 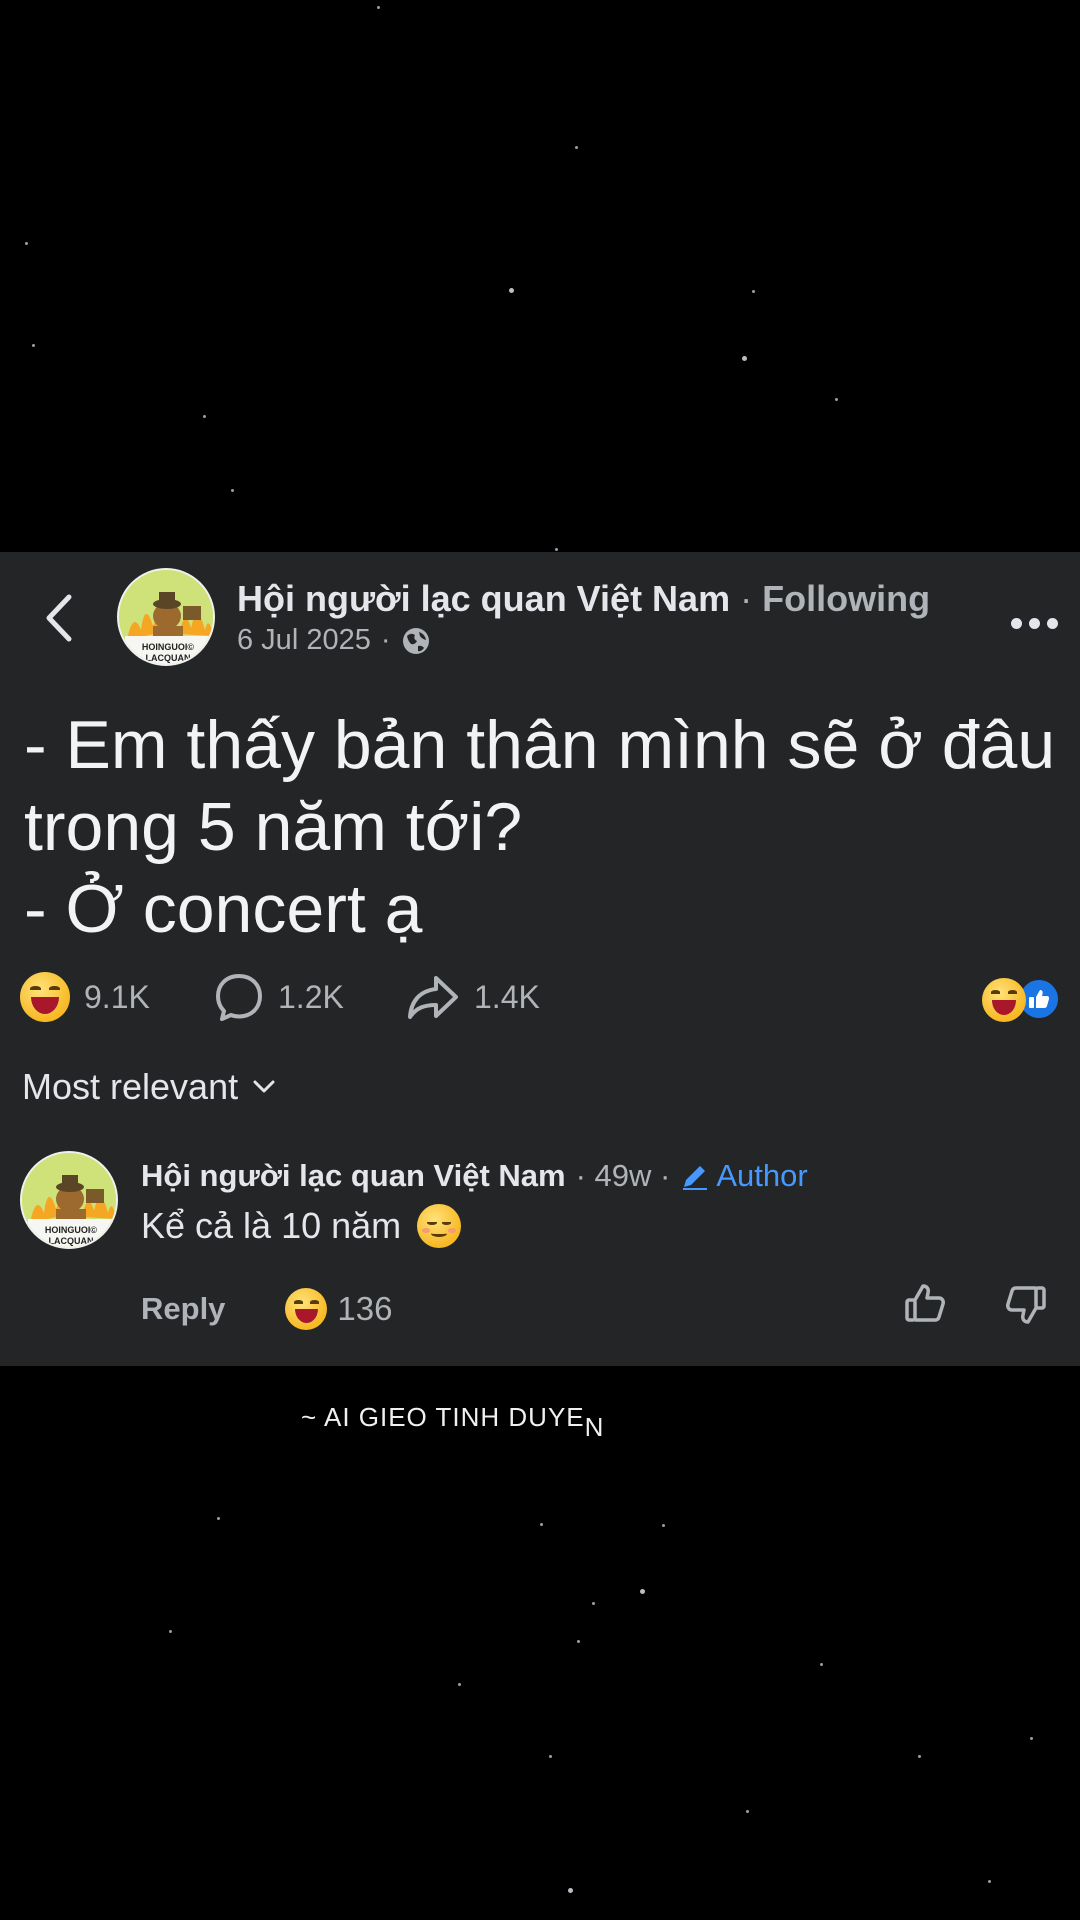 I want to click on chevron-down-icon, so click(x=264, y=1086).